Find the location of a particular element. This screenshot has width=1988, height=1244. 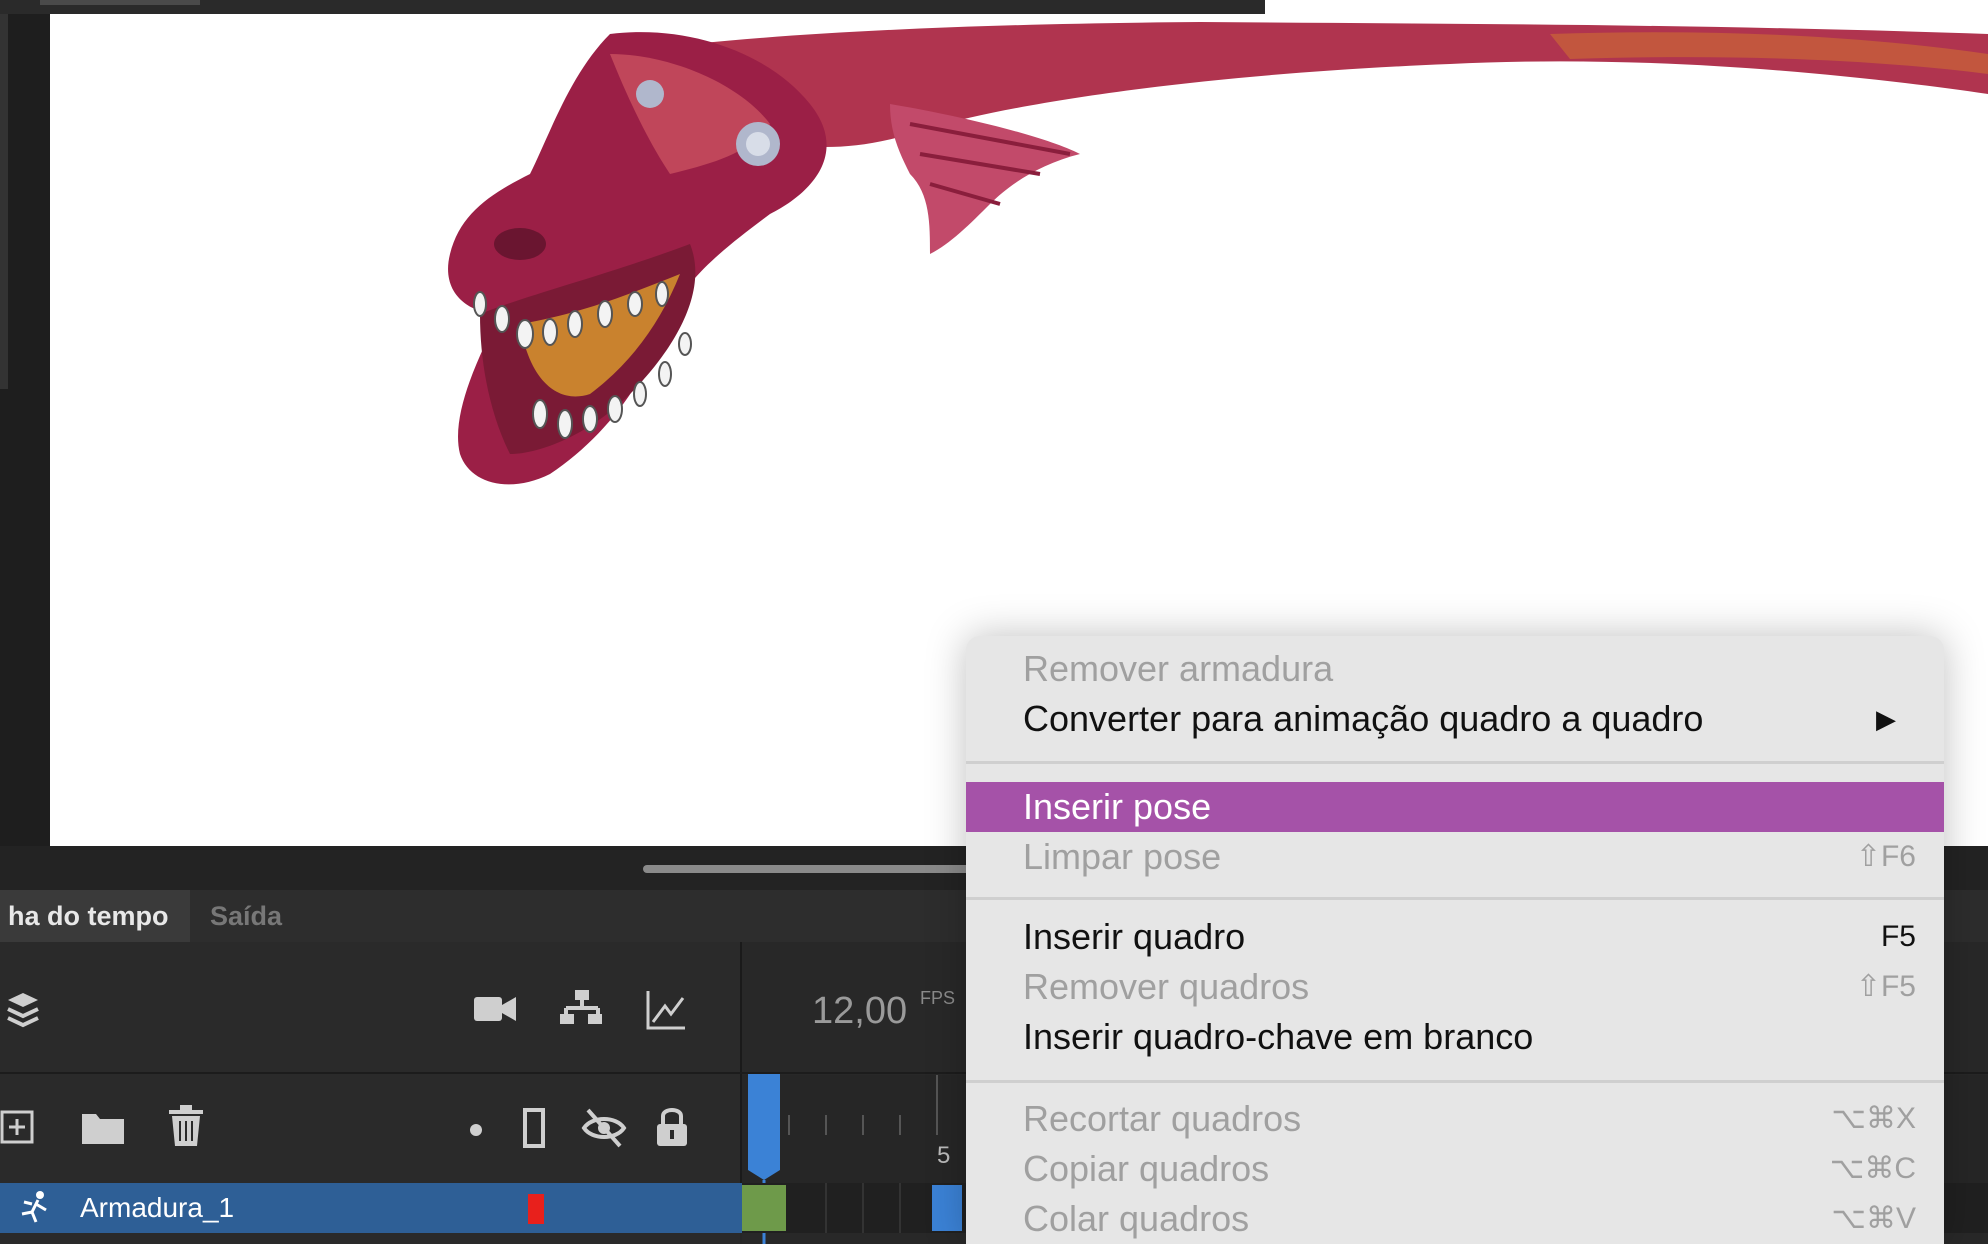

menu-item-paste-frames: Colar quadros ⌥⌘V is located at coordinates (1455, 1219).